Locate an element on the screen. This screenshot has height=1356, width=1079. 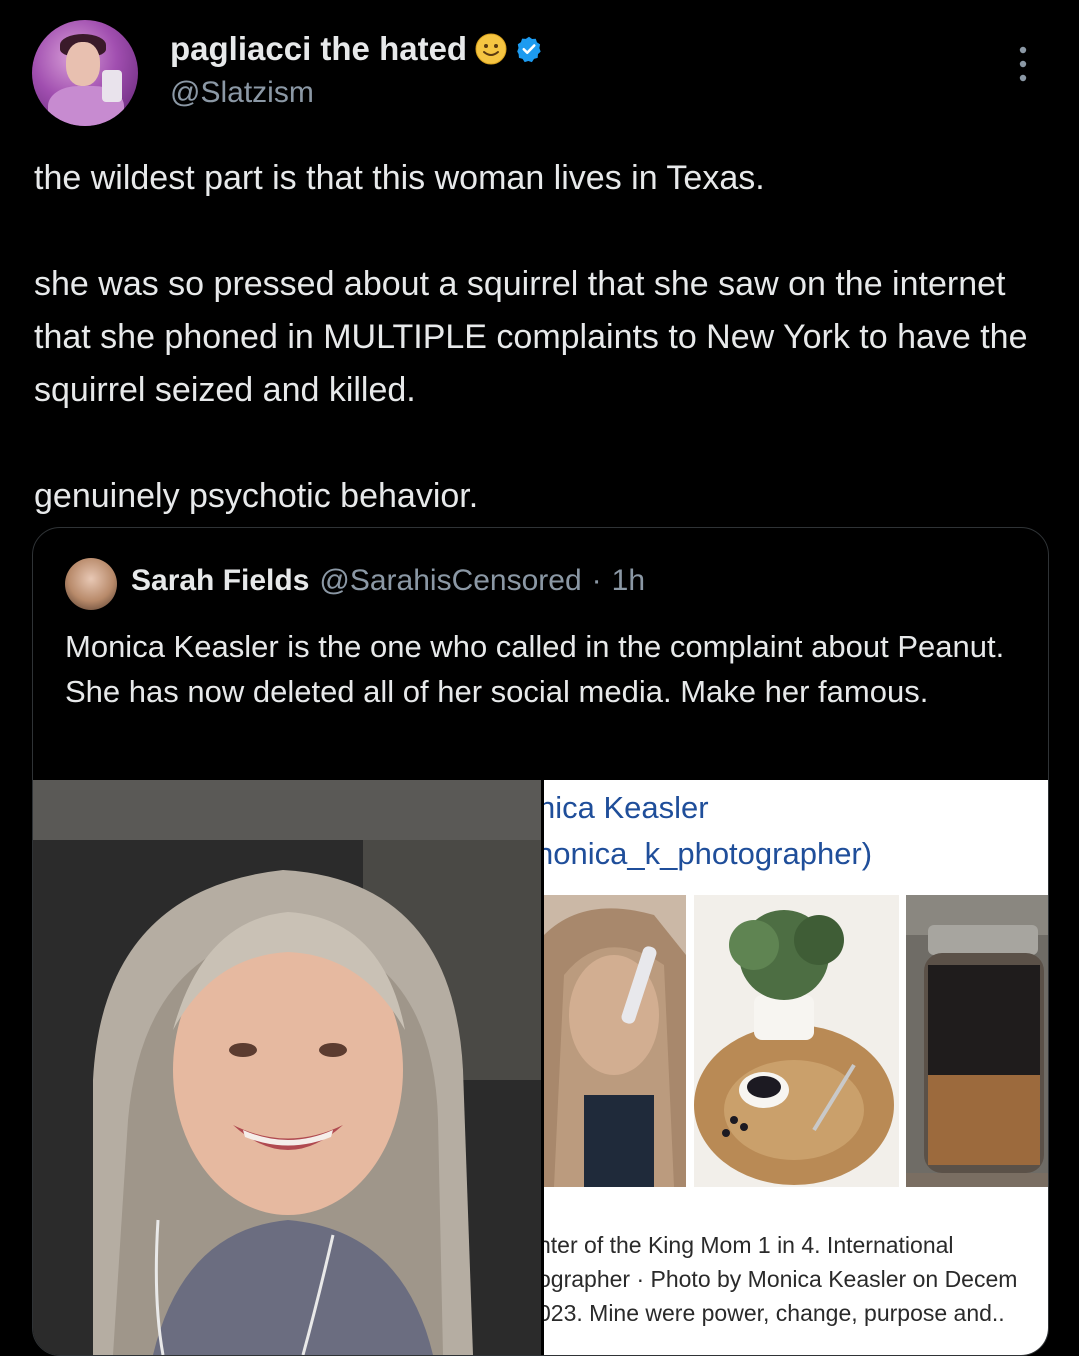
more-options-icon is located at coordinates (1023, 64).